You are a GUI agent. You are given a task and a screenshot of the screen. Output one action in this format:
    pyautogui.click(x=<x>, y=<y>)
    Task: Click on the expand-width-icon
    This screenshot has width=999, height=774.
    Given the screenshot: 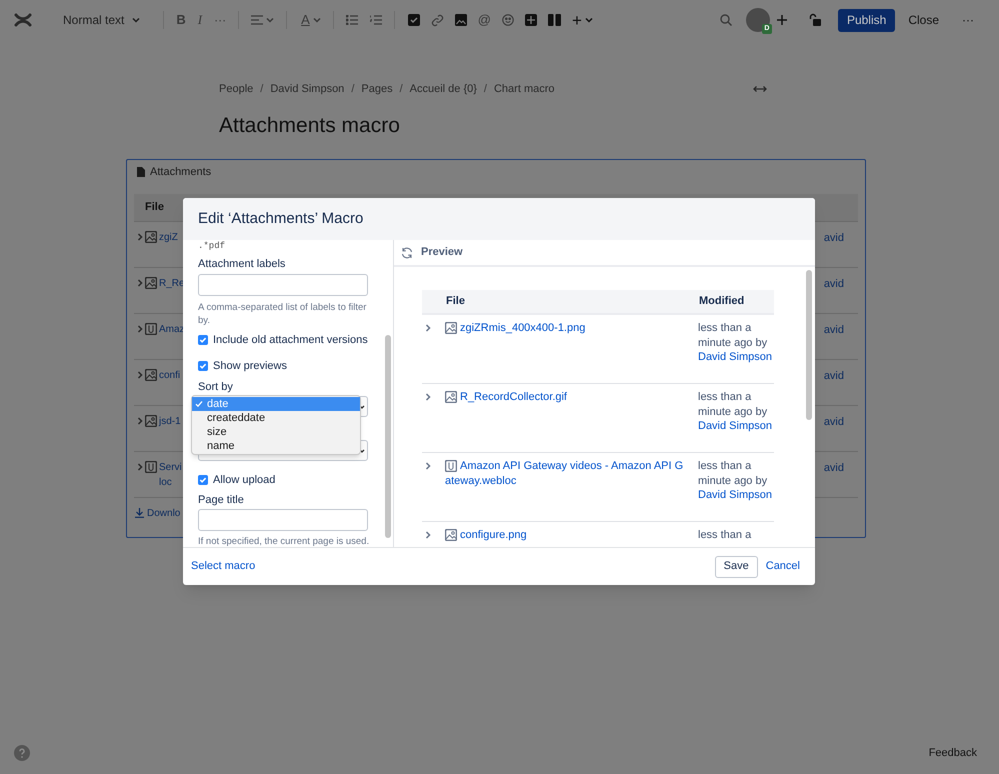 What is the action you would take?
    pyautogui.click(x=760, y=89)
    